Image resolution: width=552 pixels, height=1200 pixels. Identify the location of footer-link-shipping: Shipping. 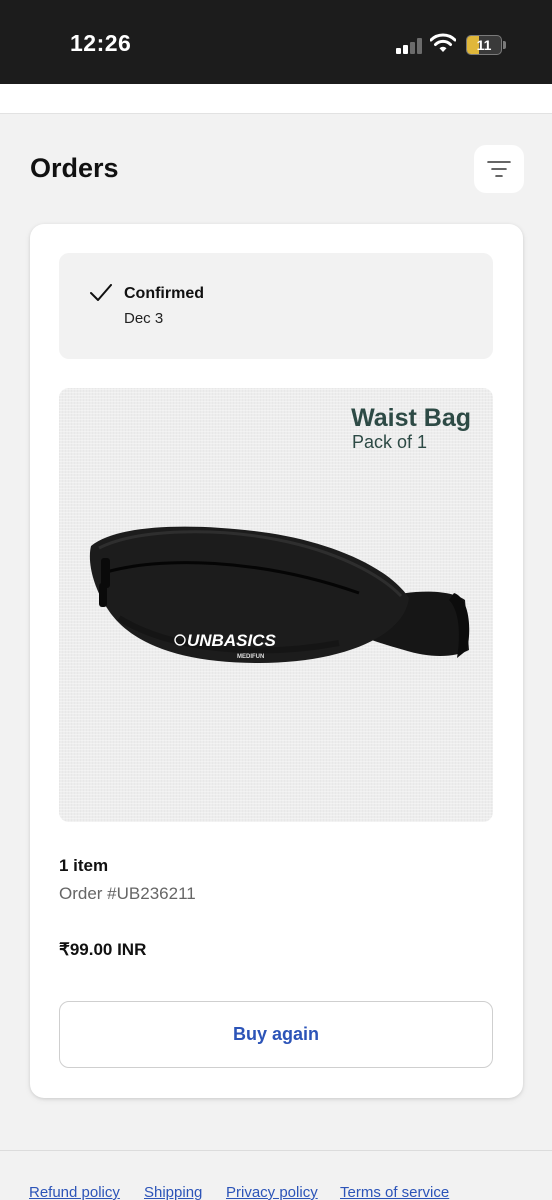
(173, 1192).